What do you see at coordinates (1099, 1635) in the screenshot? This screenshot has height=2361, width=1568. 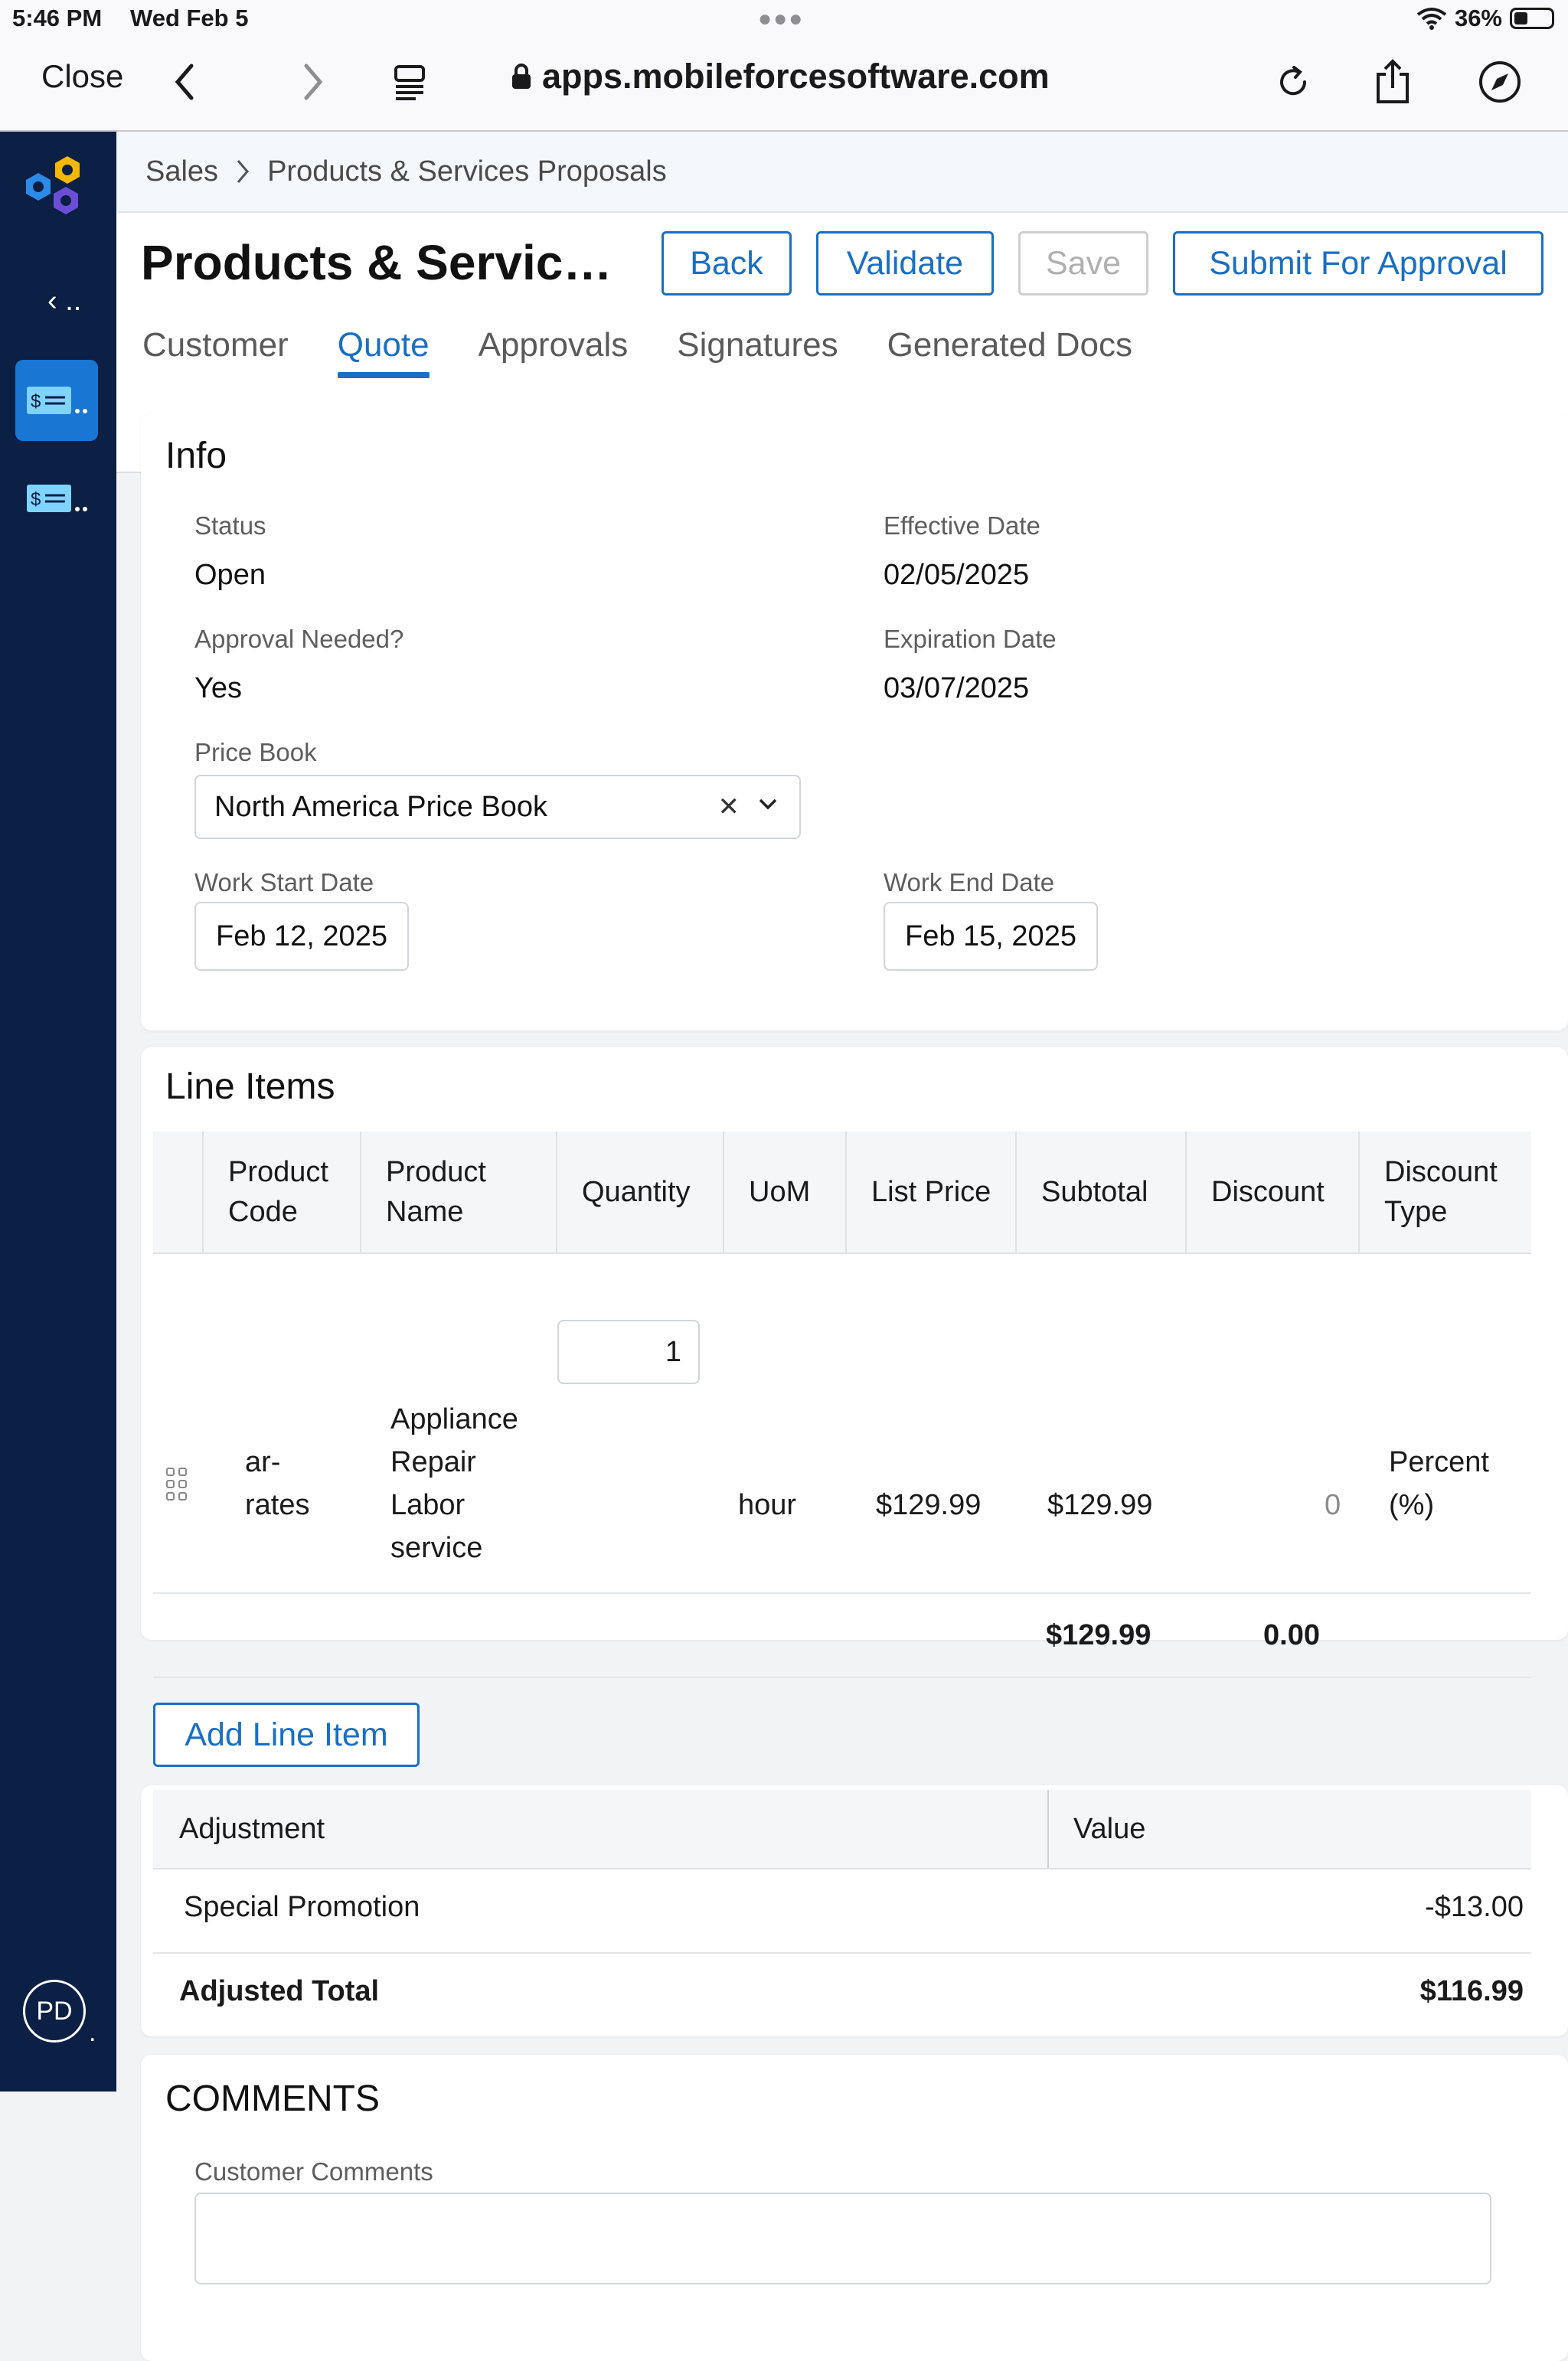 I see `total-subtotal: $129.99` at bounding box center [1099, 1635].